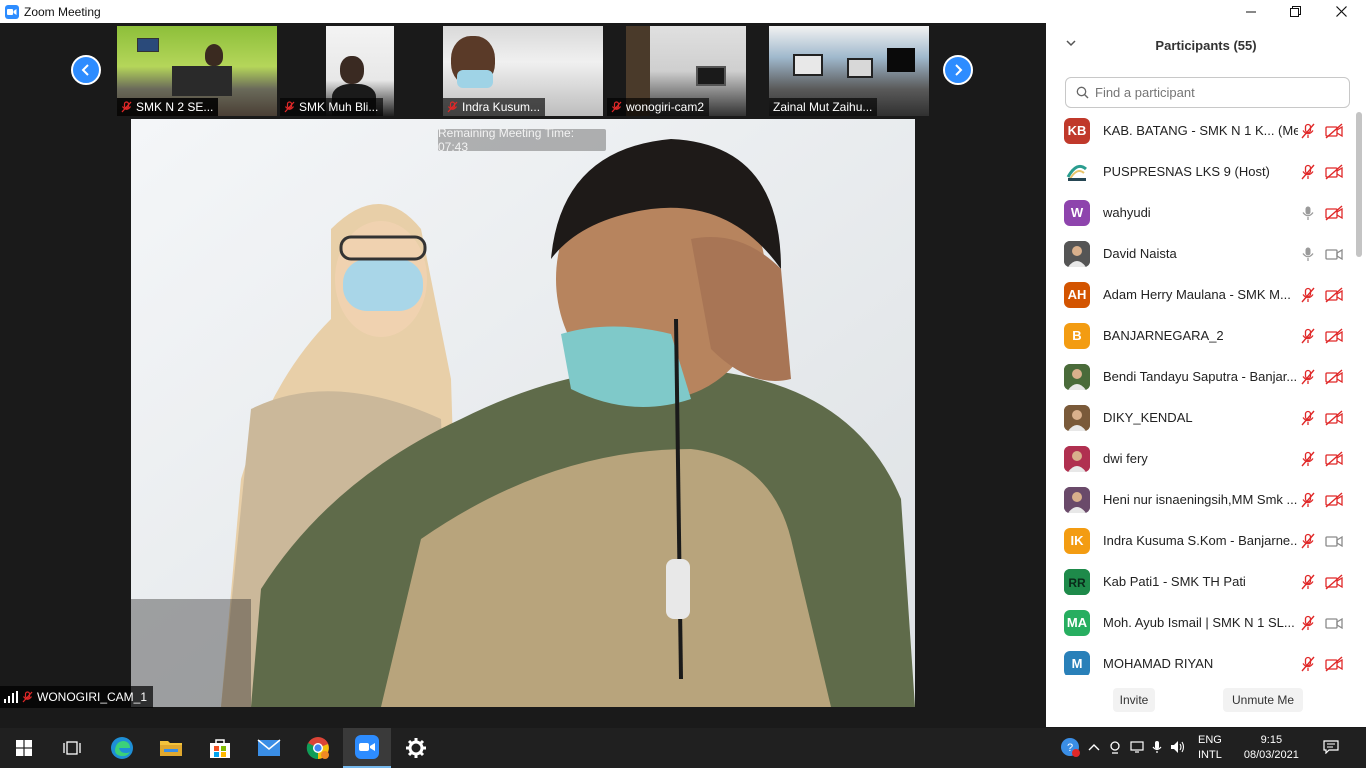 Image resolution: width=1366 pixels, height=768 pixels. I want to click on participant-name: KAB. BATANG - SMK N 1 K... (Me), so click(1200, 130).